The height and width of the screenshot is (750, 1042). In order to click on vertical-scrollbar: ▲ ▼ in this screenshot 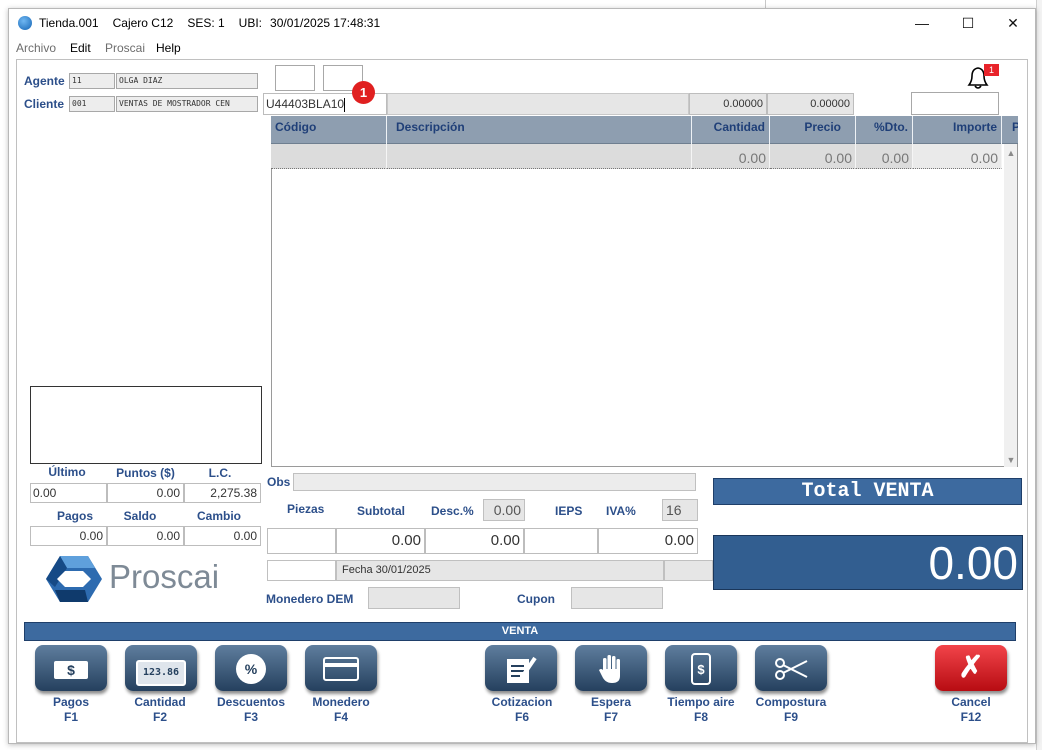, I will do `click(1011, 305)`.